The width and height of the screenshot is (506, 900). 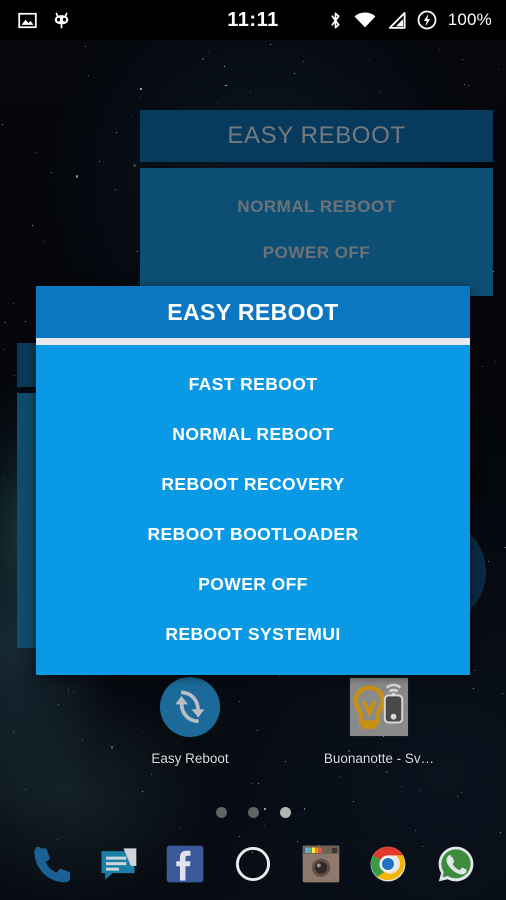 What do you see at coordinates (456, 864) in the screenshot?
I see `whatsapp-icon` at bounding box center [456, 864].